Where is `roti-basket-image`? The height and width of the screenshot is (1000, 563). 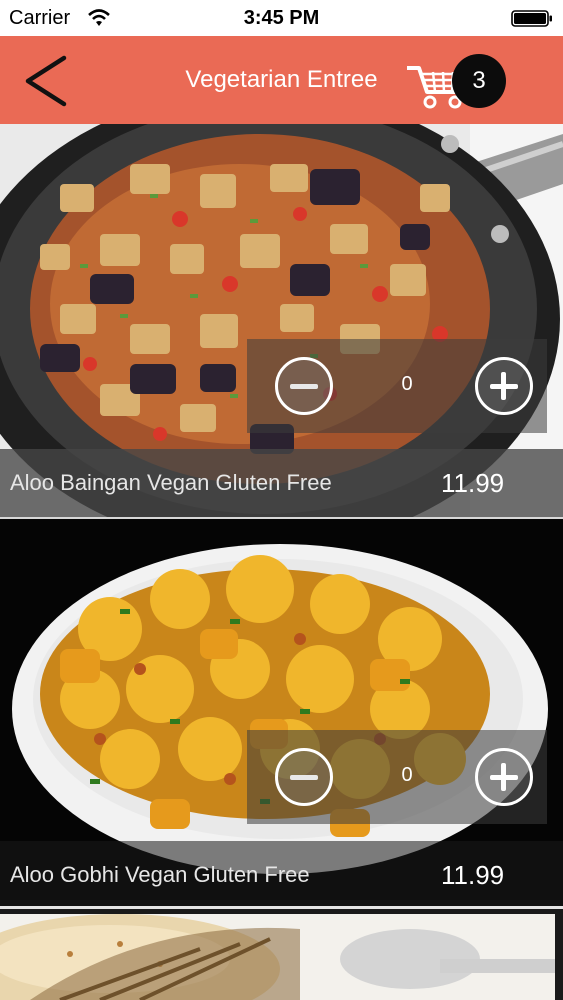 roti-basket-image is located at coordinates (281, 954).